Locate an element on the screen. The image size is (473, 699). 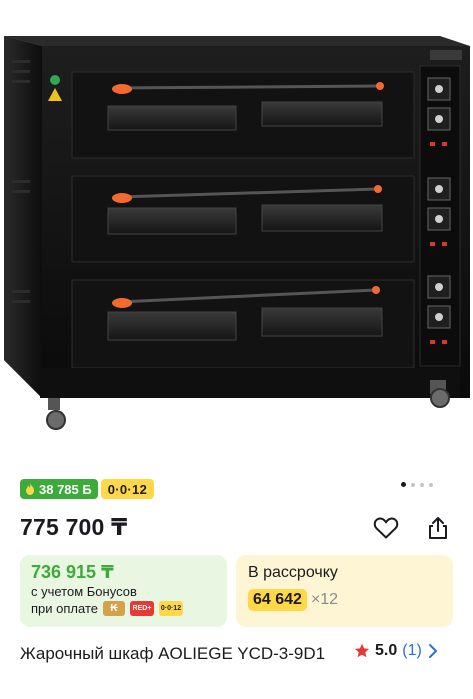
installment-months: ×12 is located at coordinates (324, 599).